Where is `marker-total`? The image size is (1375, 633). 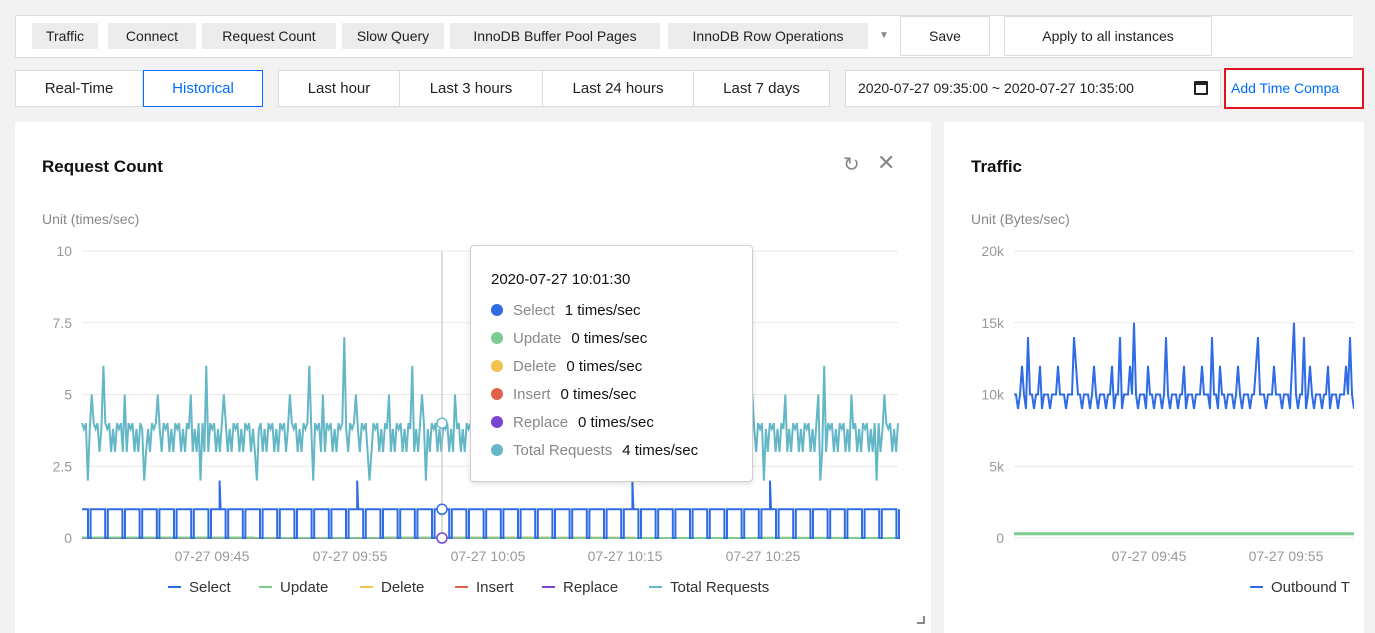
marker-total is located at coordinates (442, 423).